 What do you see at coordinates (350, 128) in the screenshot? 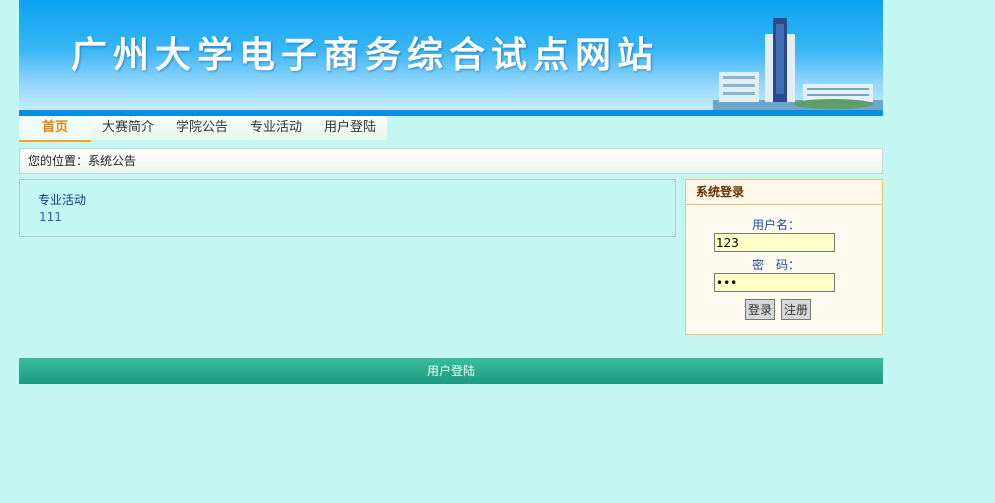
I see `nav-item-user-login: 用户登陆` at bounding box center [350, 128].